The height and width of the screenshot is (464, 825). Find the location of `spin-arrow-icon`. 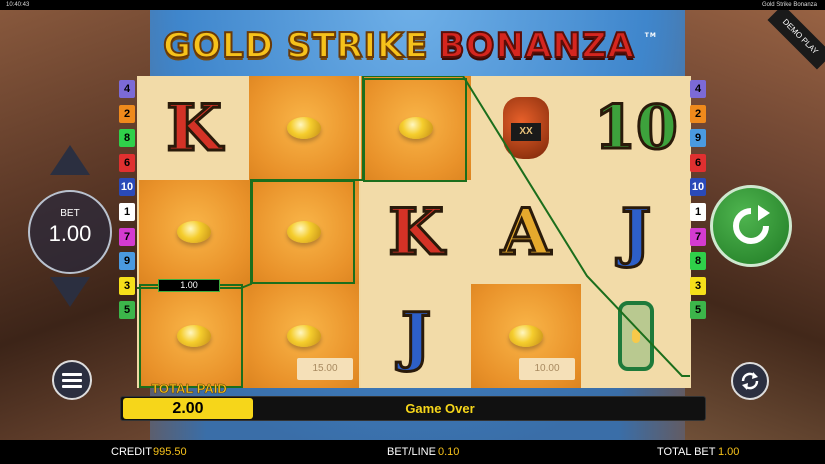

spin-arrow-icon is located at coordinates (751, 224).